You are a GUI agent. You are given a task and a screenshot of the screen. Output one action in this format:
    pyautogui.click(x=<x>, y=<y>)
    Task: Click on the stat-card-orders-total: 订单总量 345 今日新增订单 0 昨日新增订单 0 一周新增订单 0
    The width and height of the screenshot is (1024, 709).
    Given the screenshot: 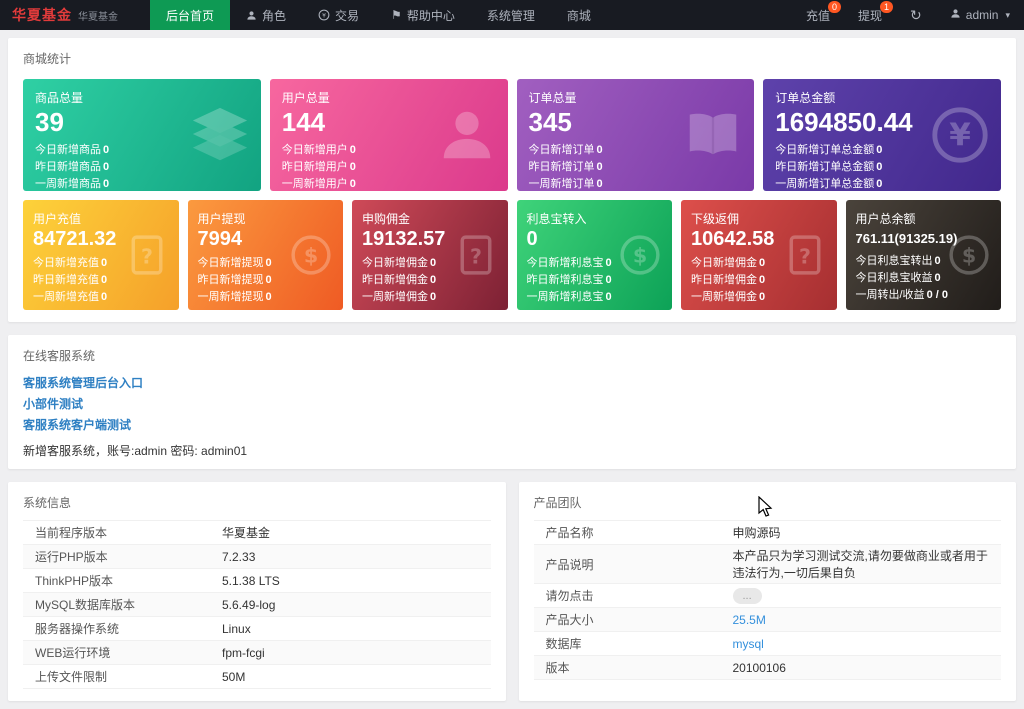 What is the action you would take?
    pyautogui.click(x=635, y=135)
    